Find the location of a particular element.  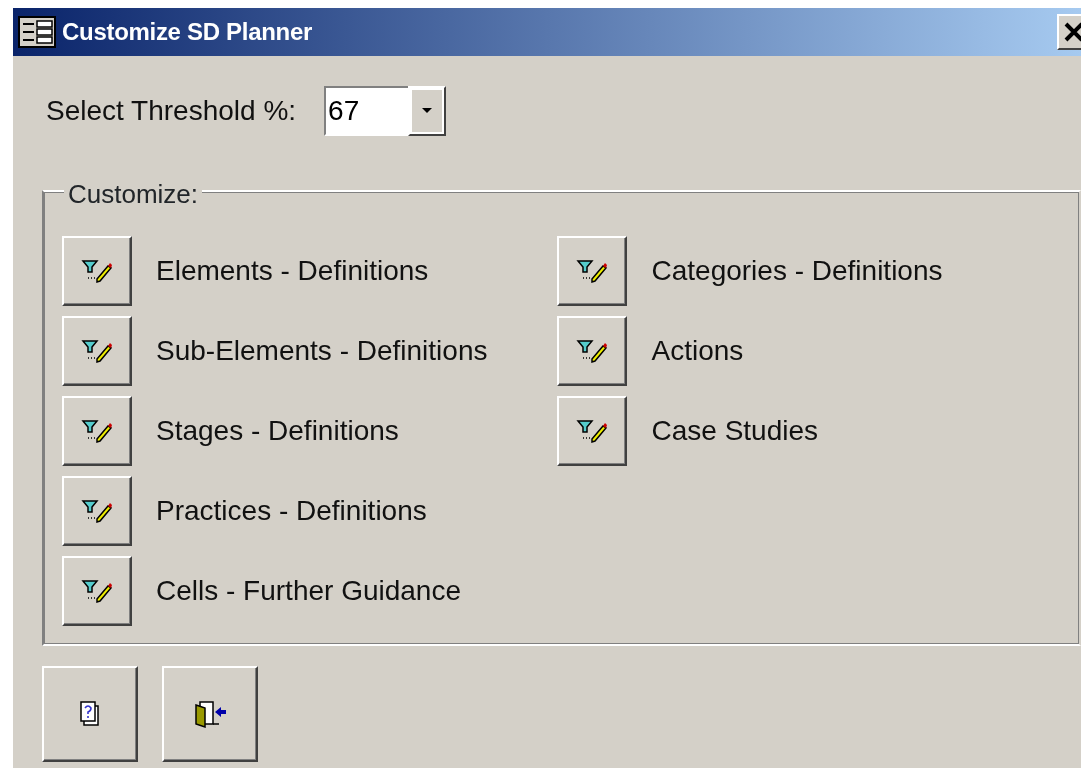

option-label: Elements - Definitions is located at coordinates (292, 271).